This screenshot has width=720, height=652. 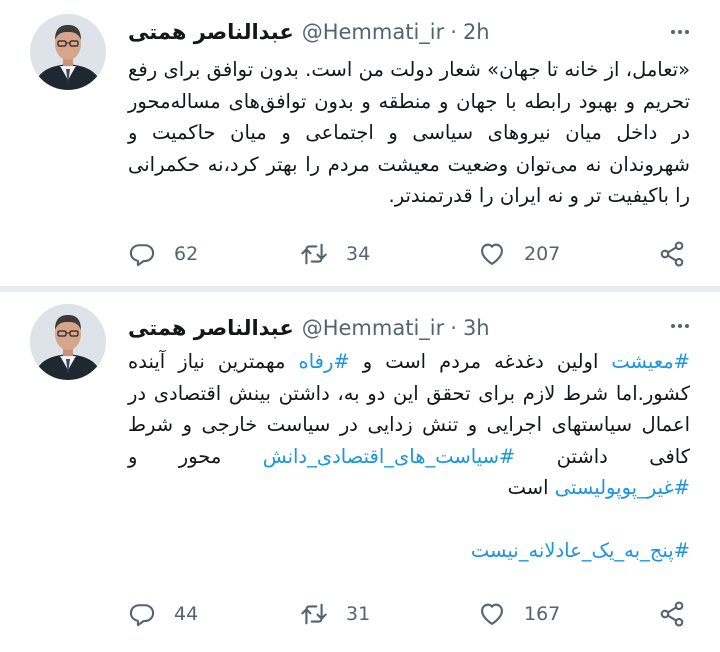 What do you see at coordinates (476, 32) in the screenshot?
I see `timestamp: 2h` at bounding box center [476, 32].